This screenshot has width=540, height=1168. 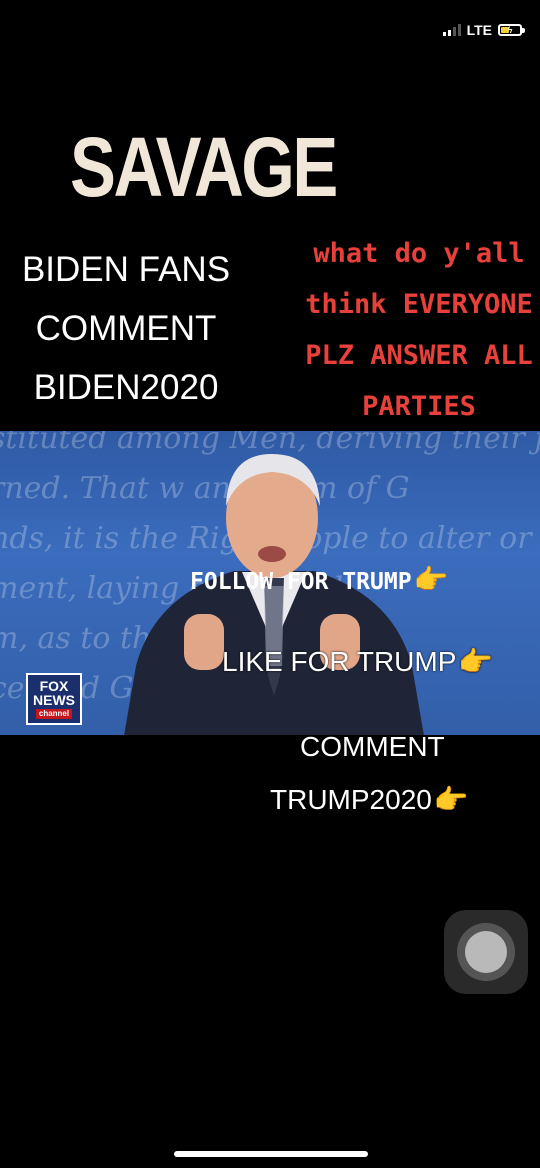 I want to click on left-line-1: BIDEN FANS, so click(x=126, y=269).